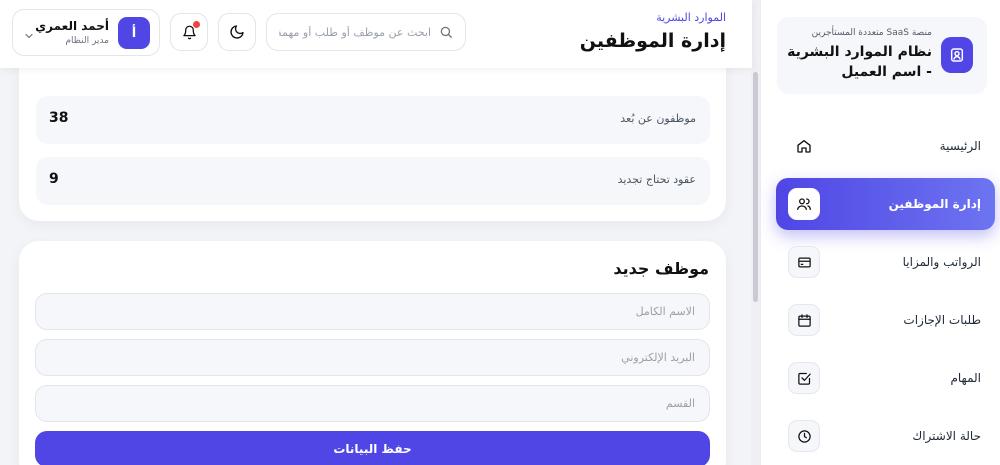  Describe the element at coordinates (885, 436) in the screenshot. I see `sidebar-item-subscription: حالة الاشتراك` at that location.